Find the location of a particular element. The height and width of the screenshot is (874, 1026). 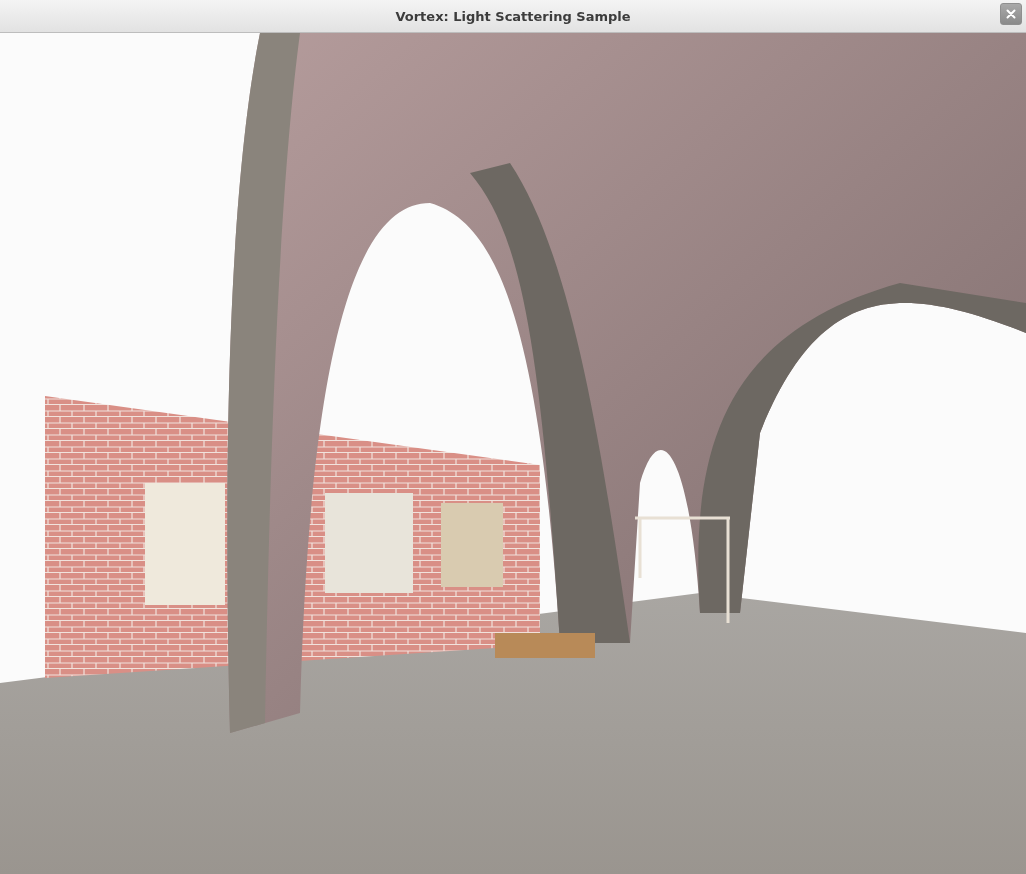

close-icon is located at coordinates (1011, 14).